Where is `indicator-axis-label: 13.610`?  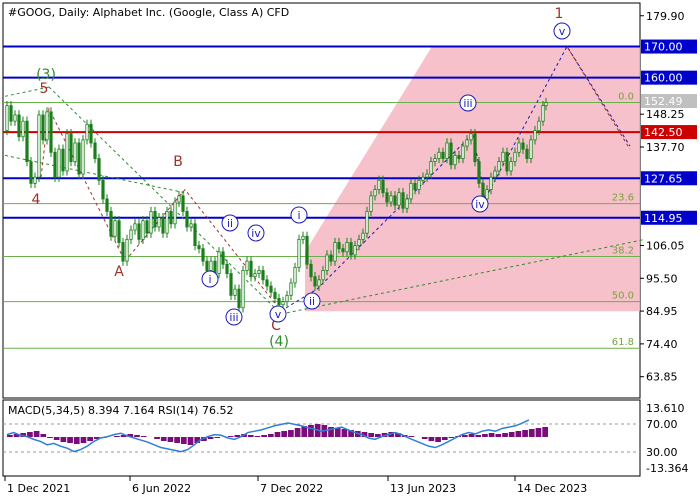 indicator-axis-label: 13.610 is located at coordinates (665, 408).